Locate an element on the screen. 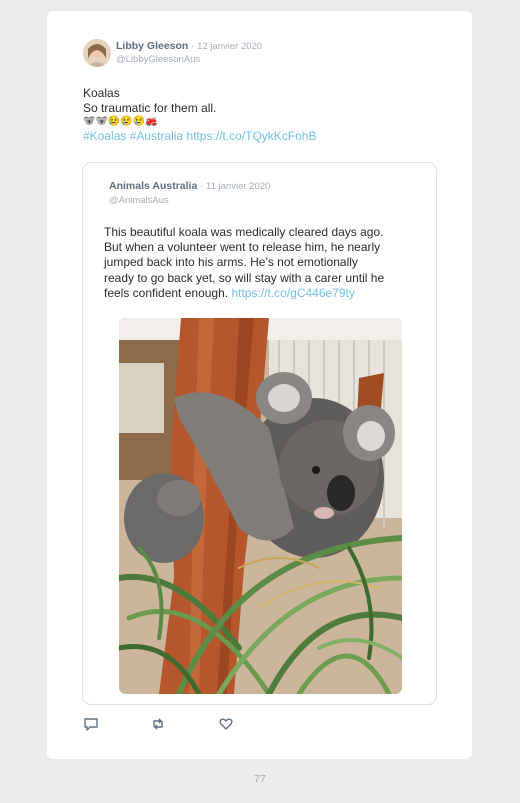  like-icon is located at coordinates (226, 724).